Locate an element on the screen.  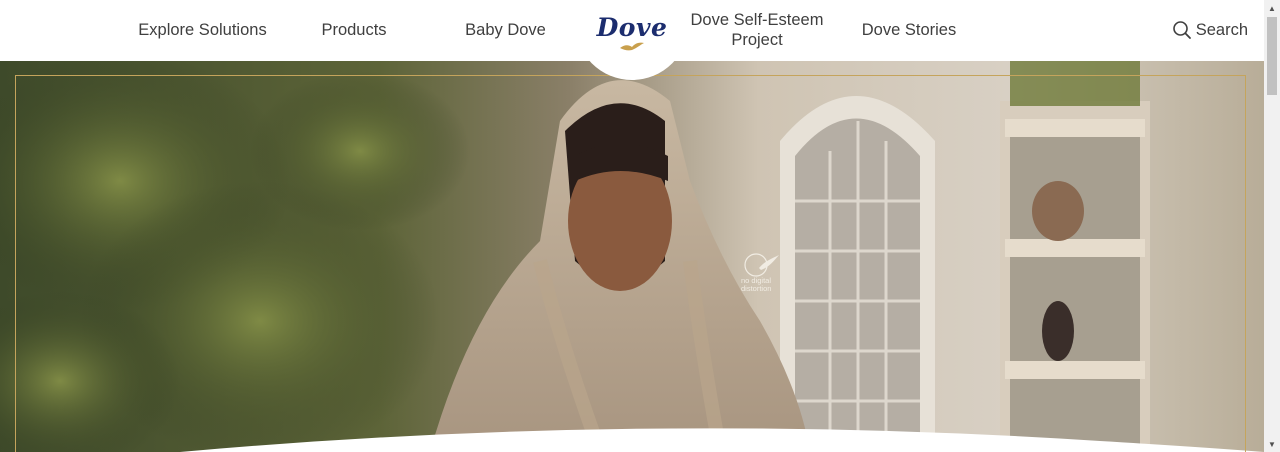
search-button: Search is located at coordinates (1210, 30).